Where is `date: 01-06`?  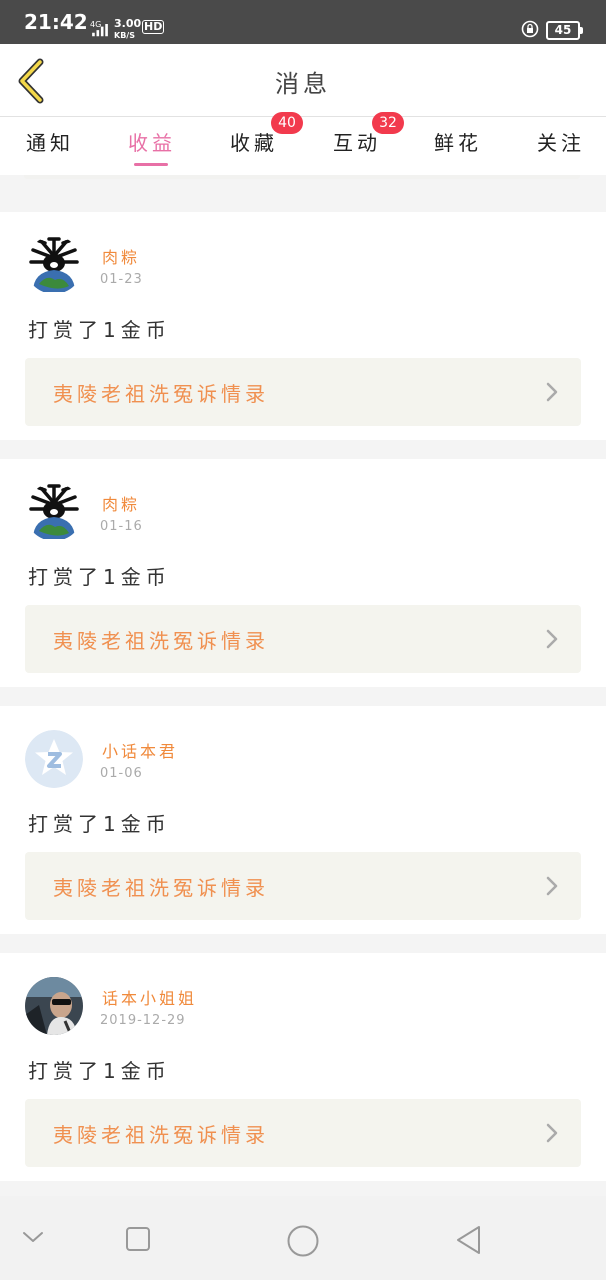
date: 01-06 is located at coordinates (121, 773).